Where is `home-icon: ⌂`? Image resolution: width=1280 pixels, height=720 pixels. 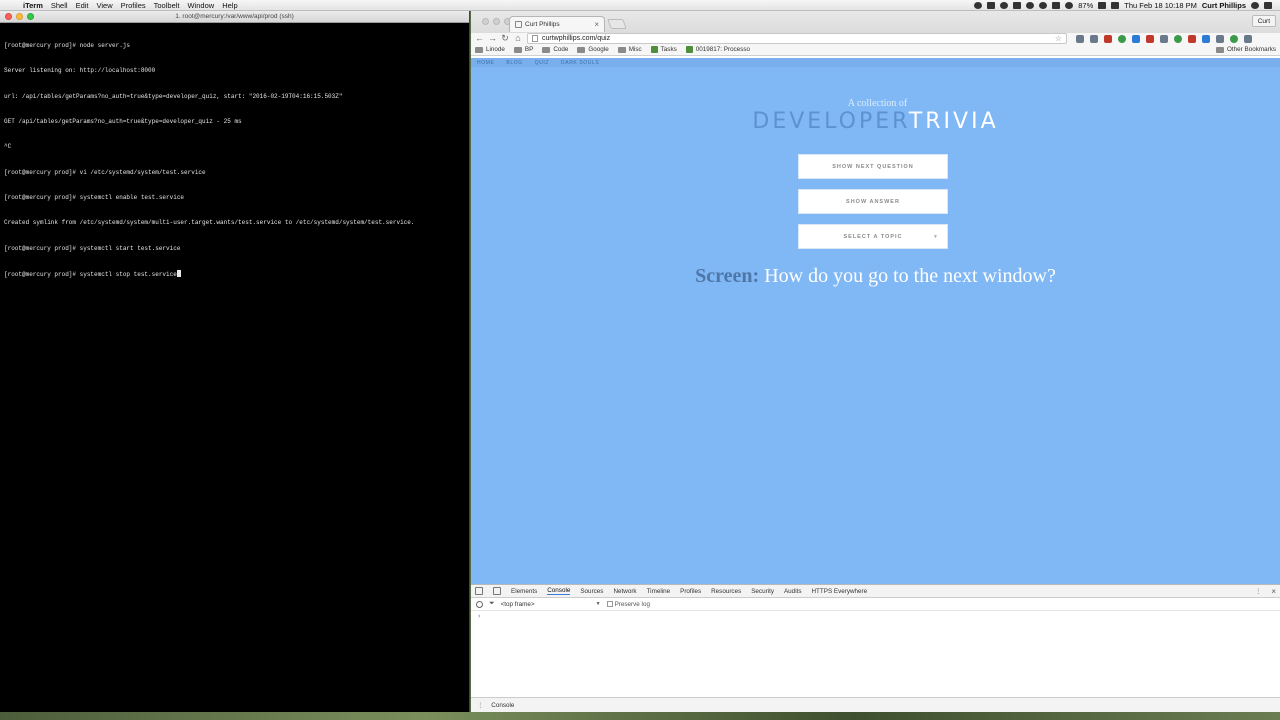 home-icon: ⌂ is located at coordinates (518, 38).